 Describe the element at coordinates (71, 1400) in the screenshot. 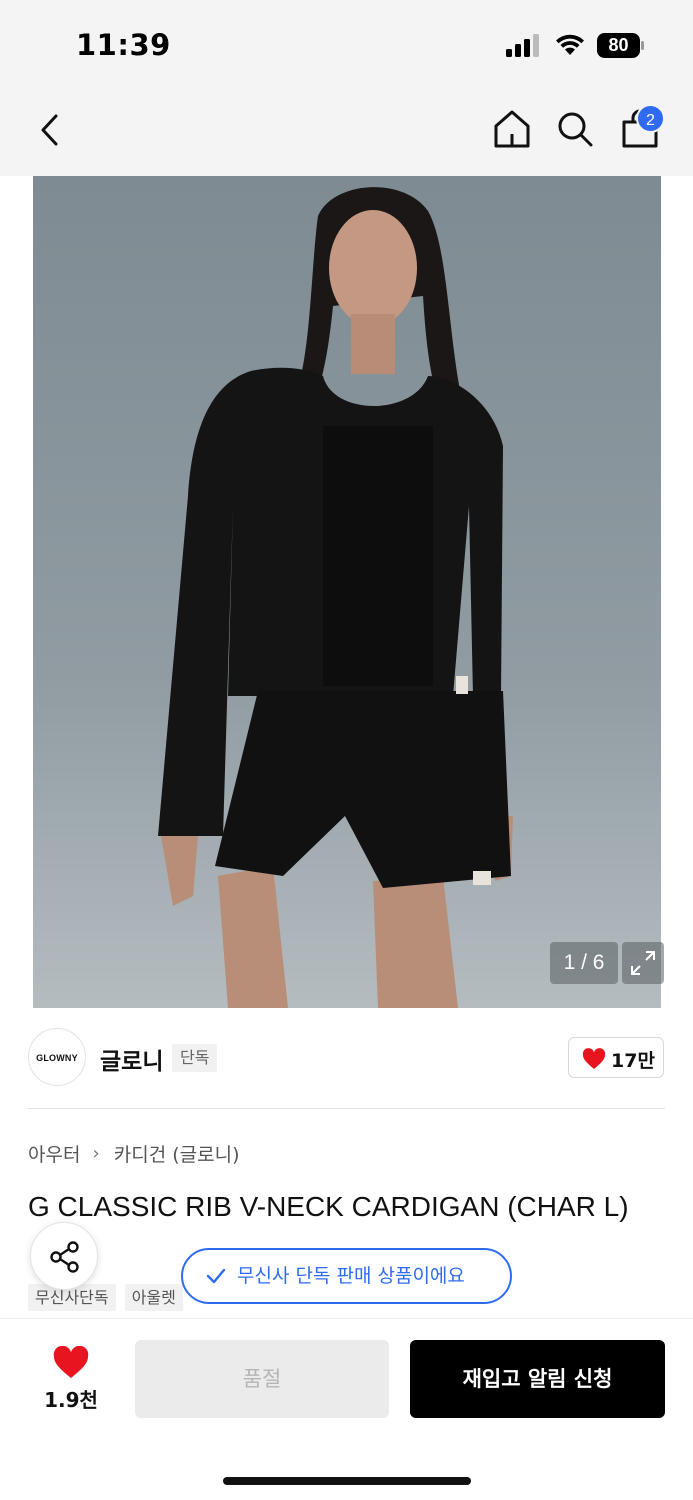

I see `wishlist-count: 1.9천` at that location.